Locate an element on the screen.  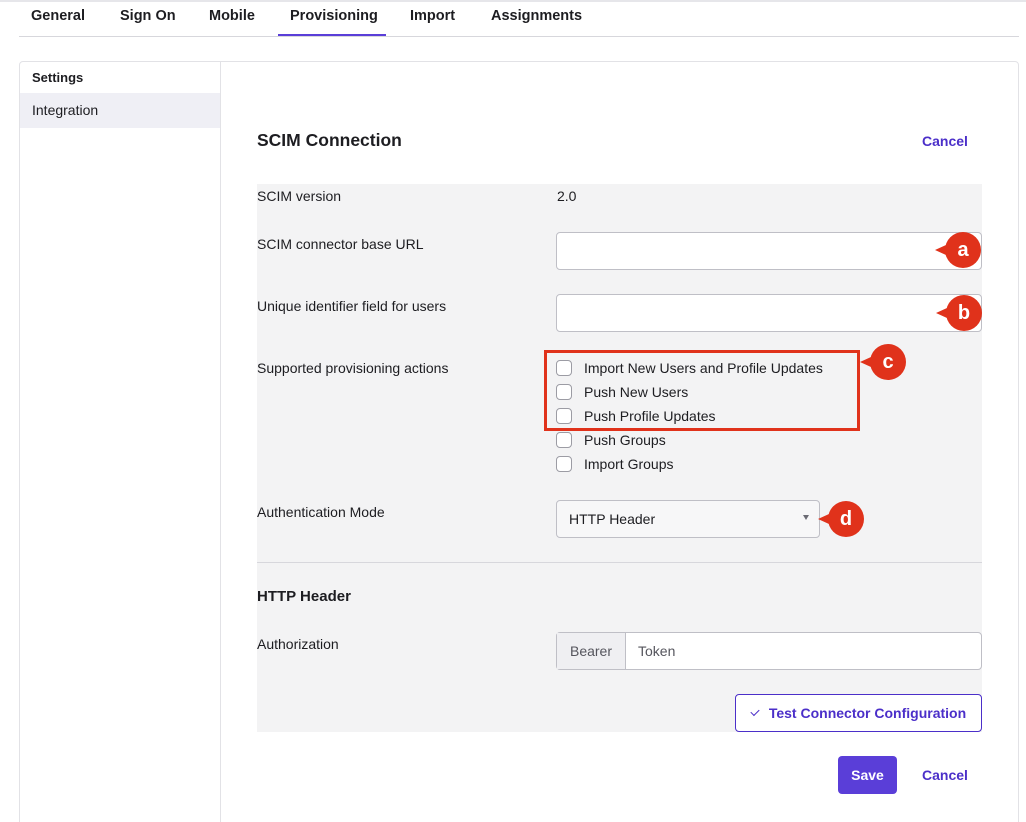
section-divider is located at coordinates (619, 562).